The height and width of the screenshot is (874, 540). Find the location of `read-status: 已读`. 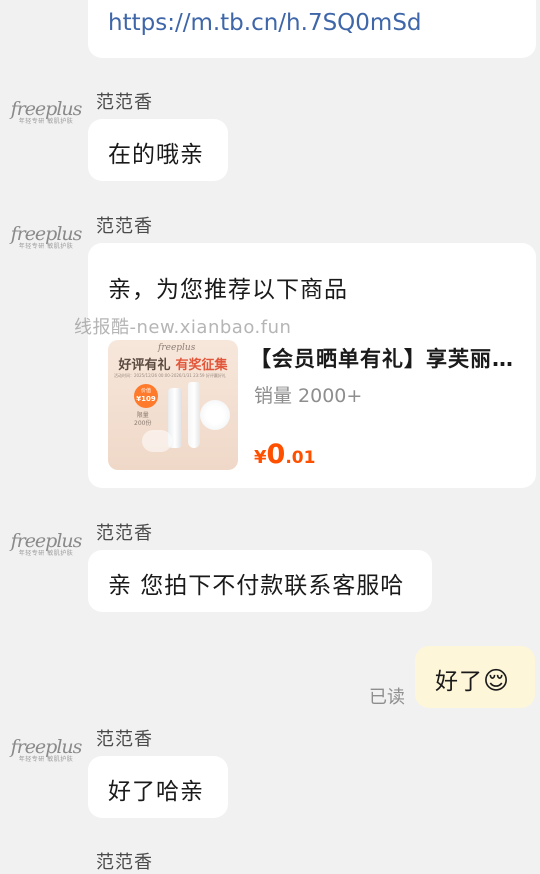

read-status: 已读 is located at coordinates (387, 697).